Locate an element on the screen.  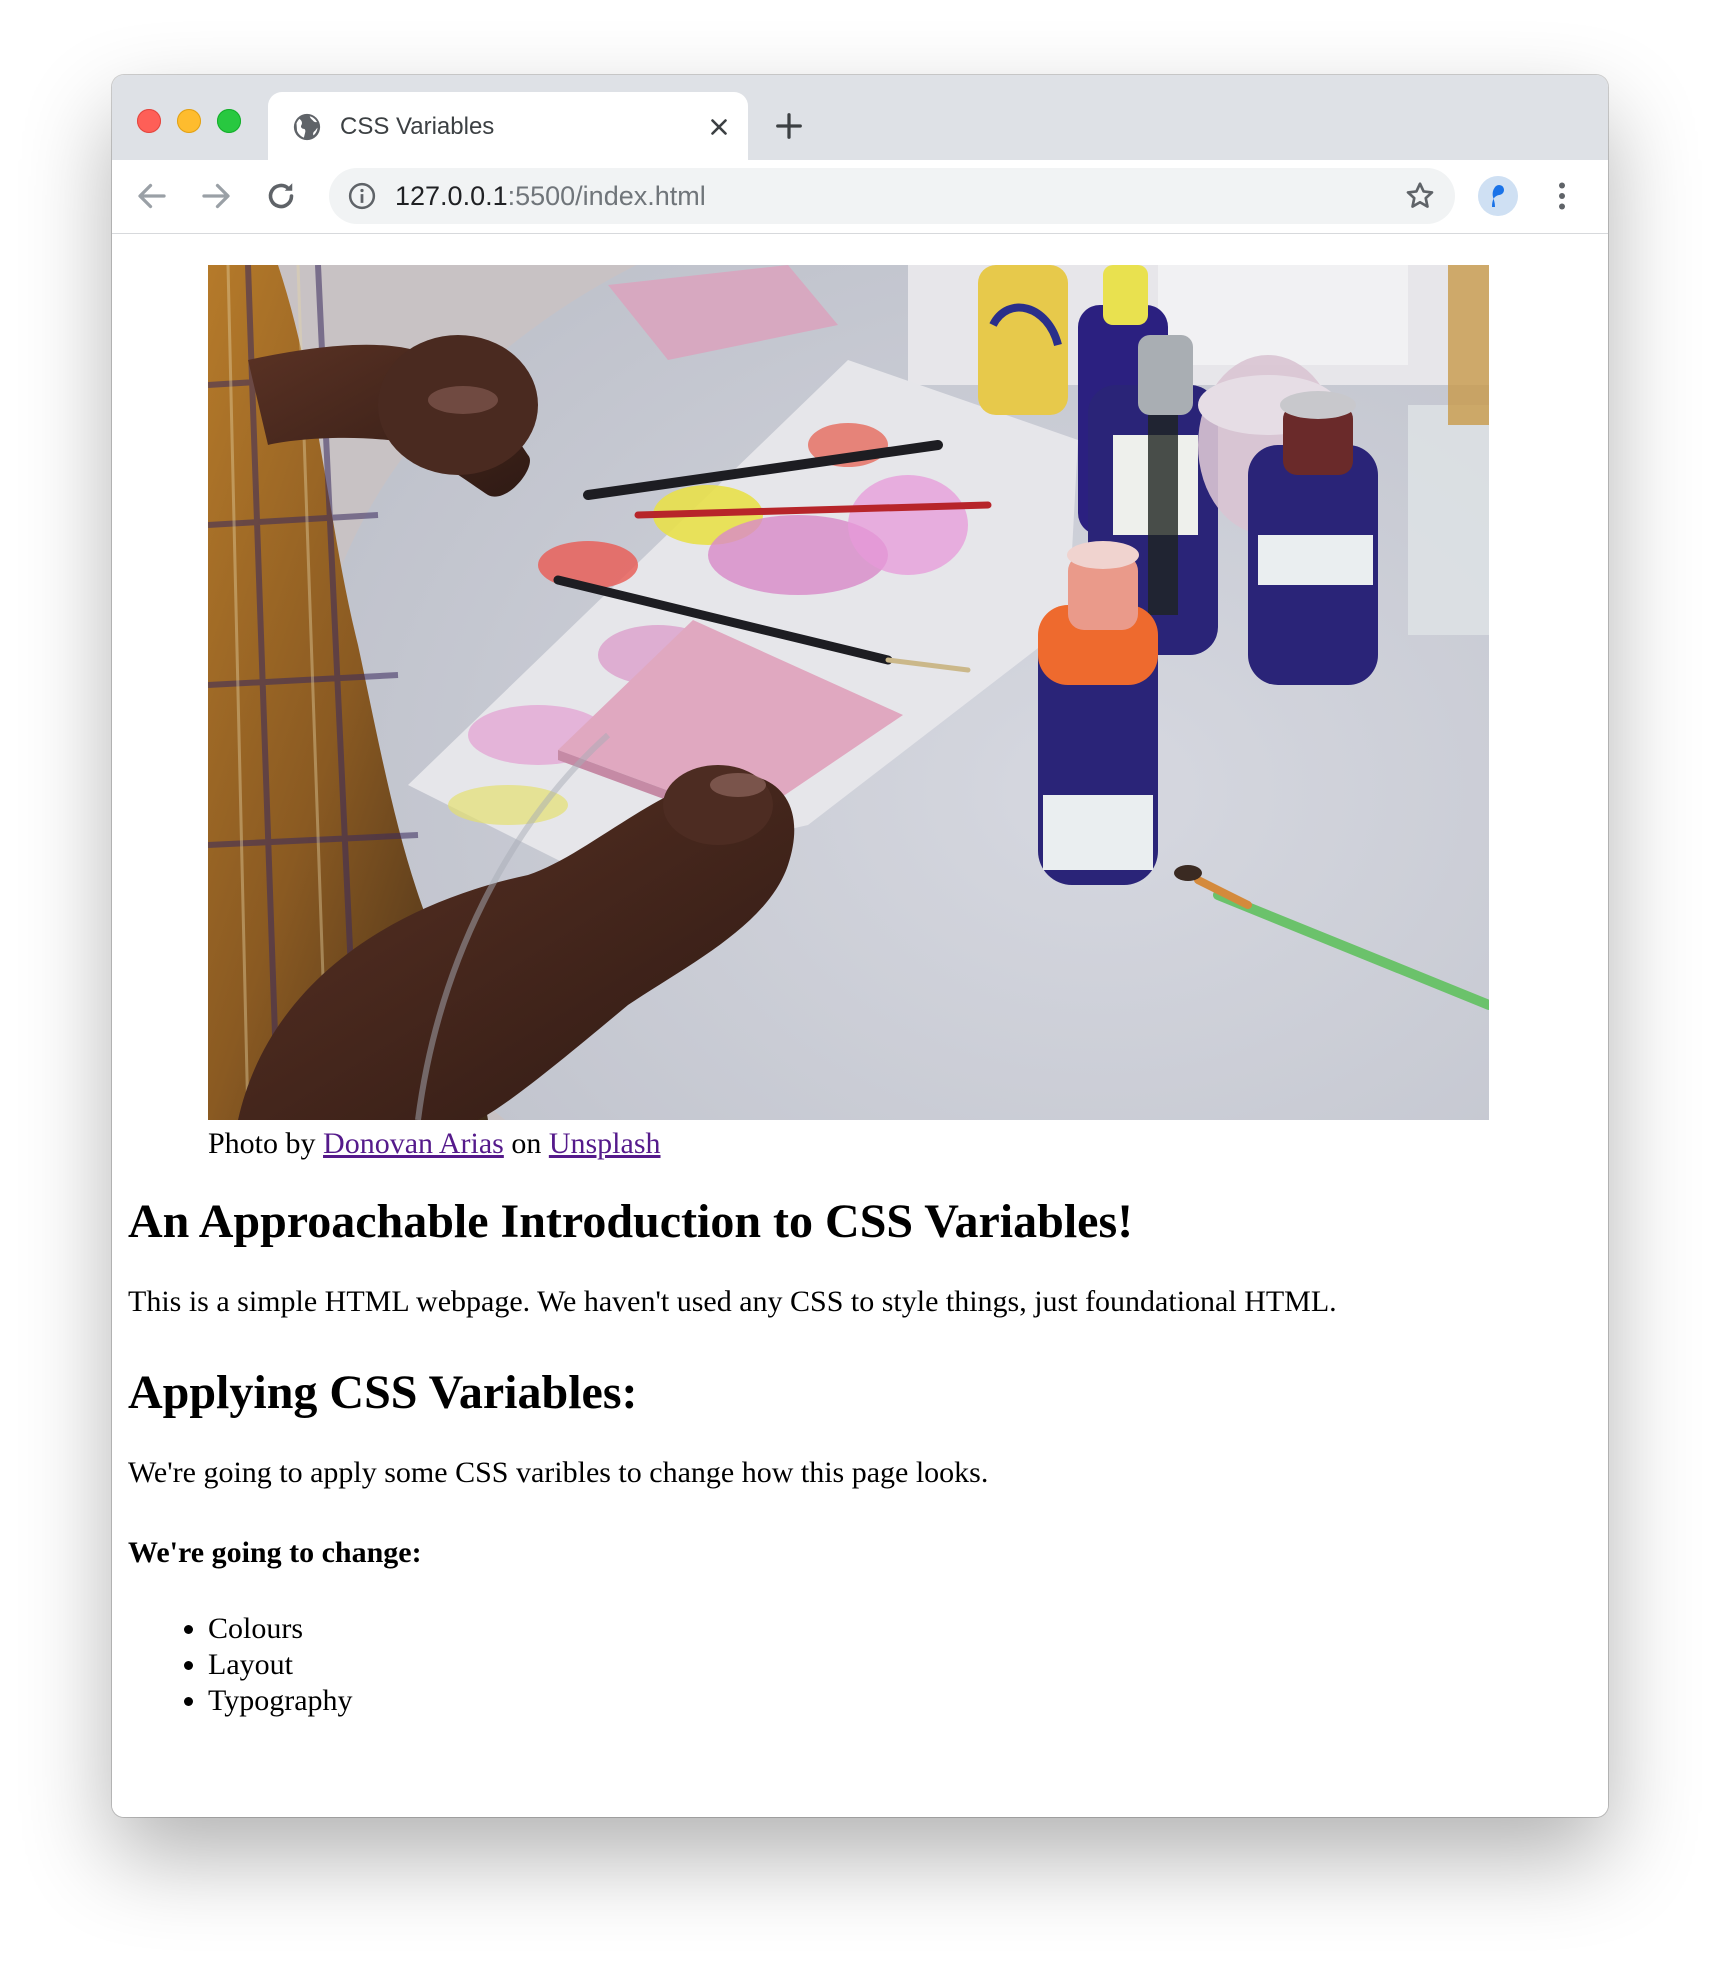
tab-title: CSS Variables is located at coordinates (417, 126).